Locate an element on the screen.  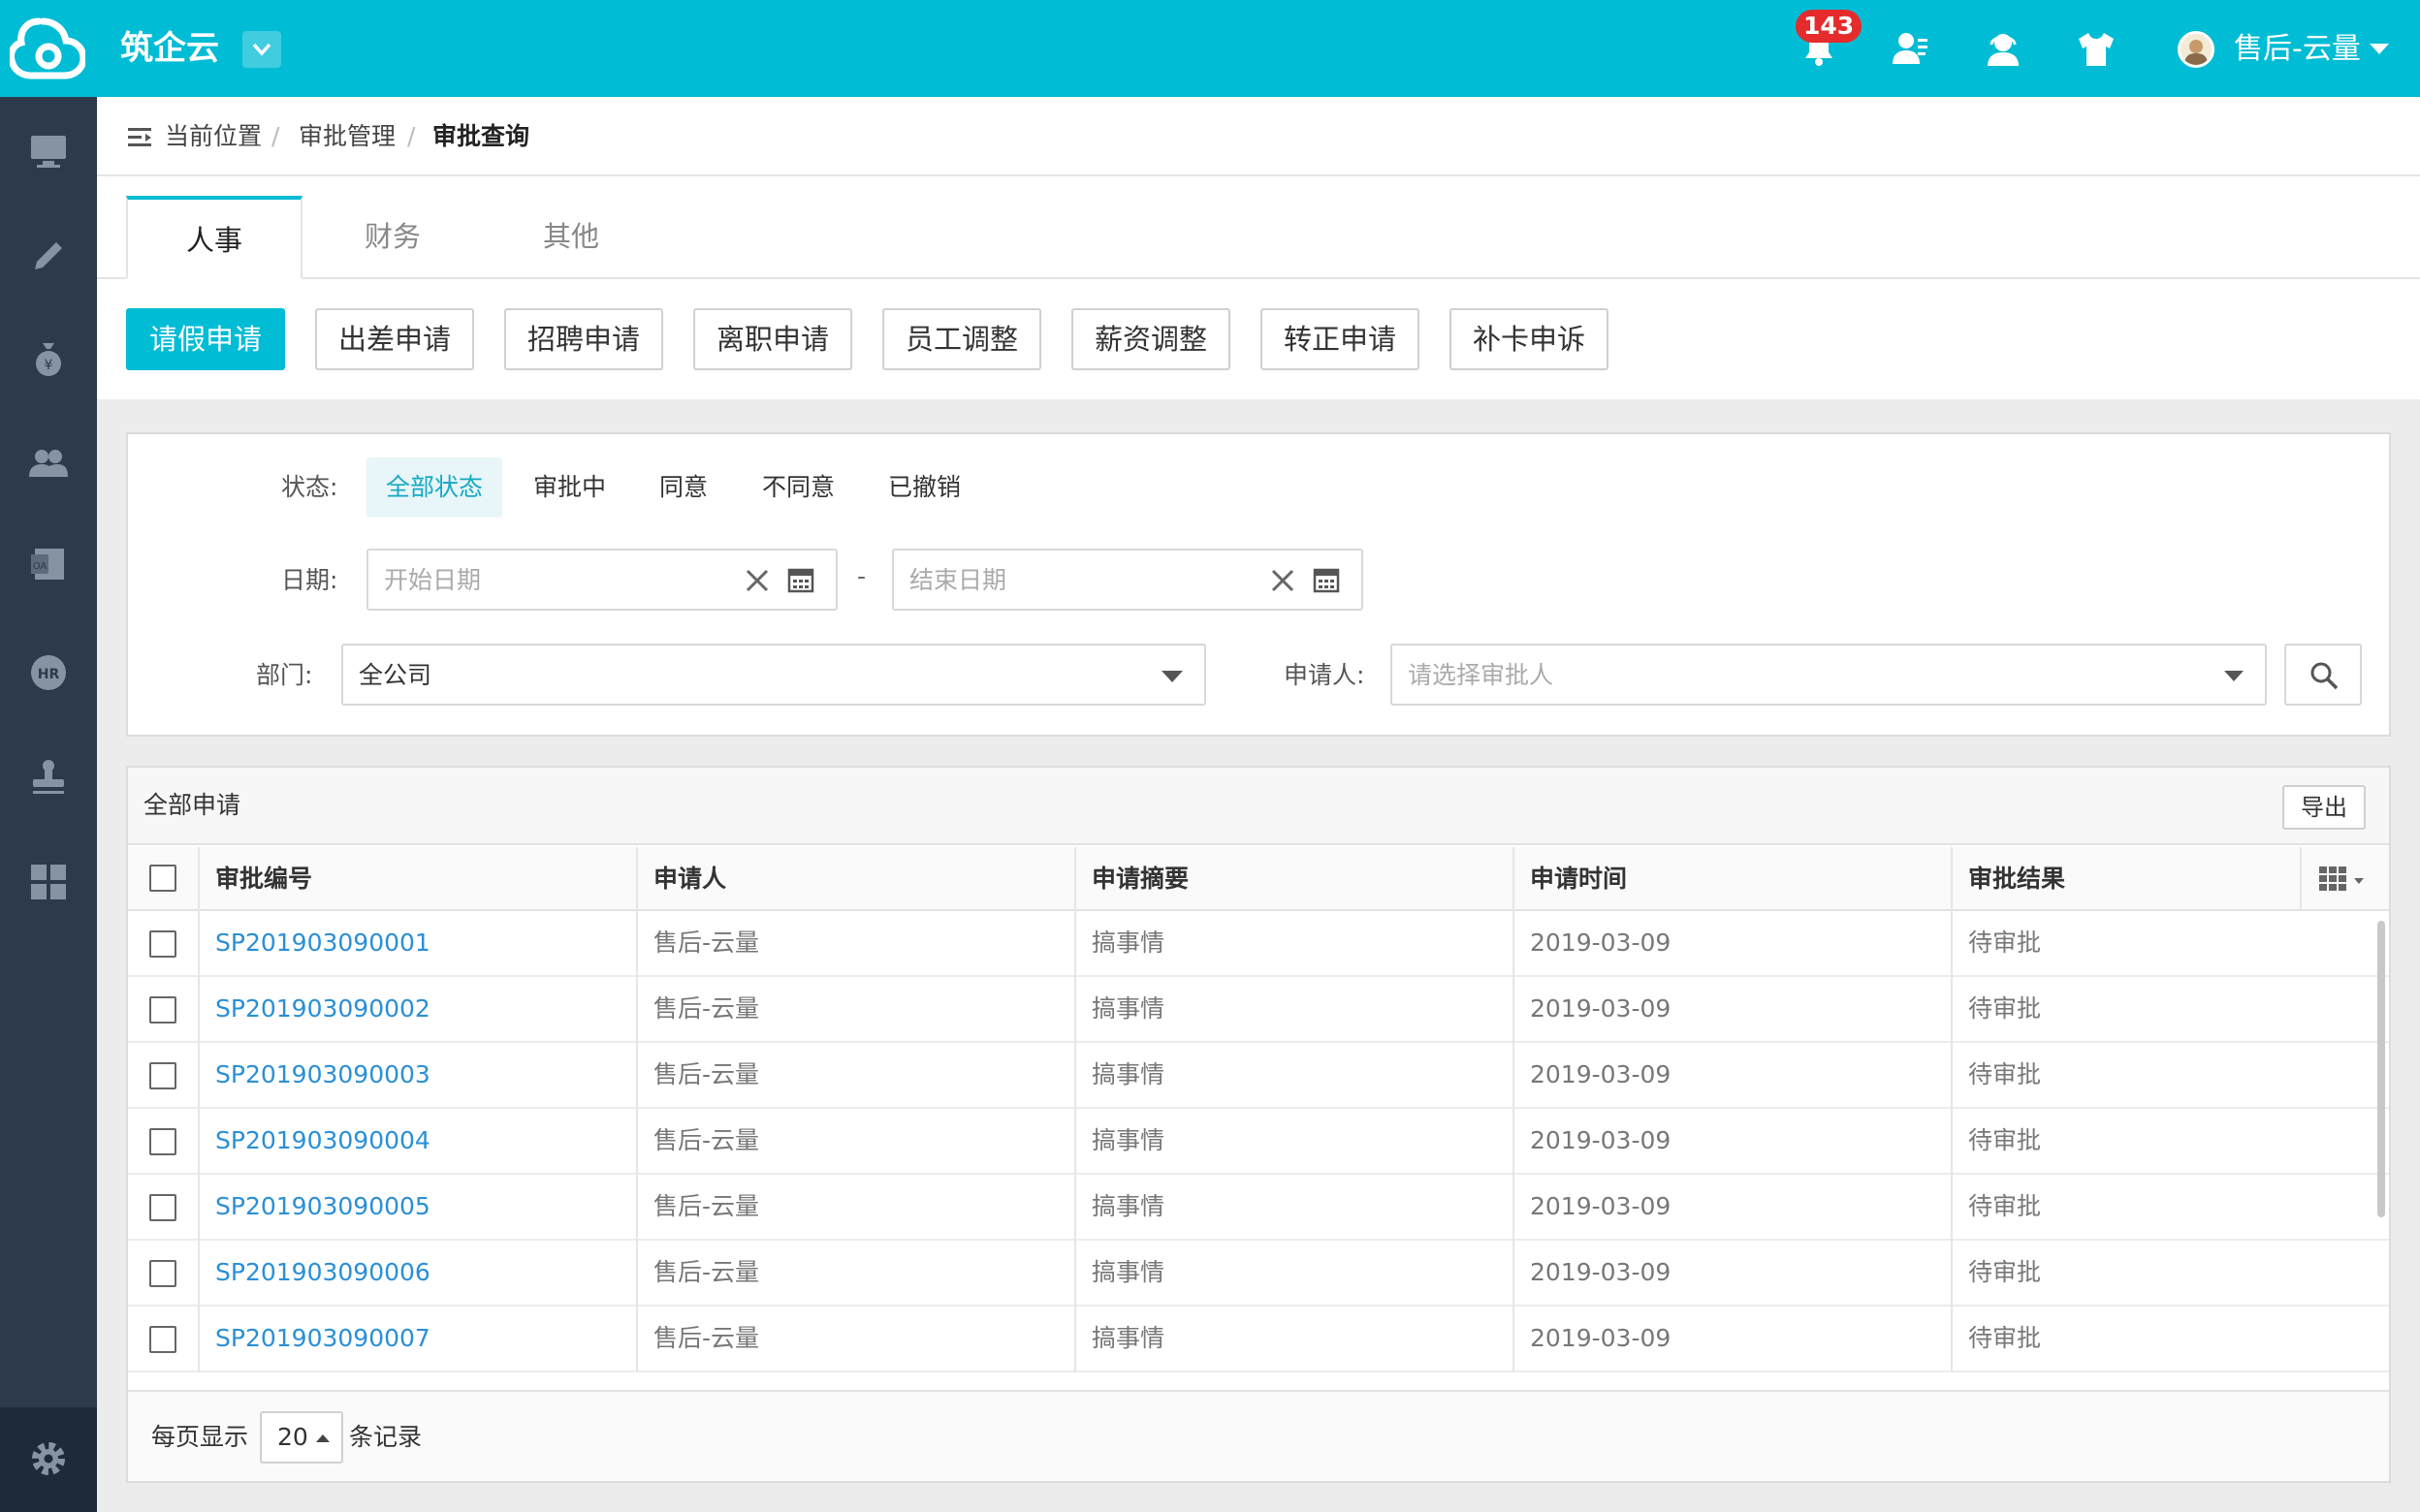
gear-icon is located at coordinates (48, 1459).